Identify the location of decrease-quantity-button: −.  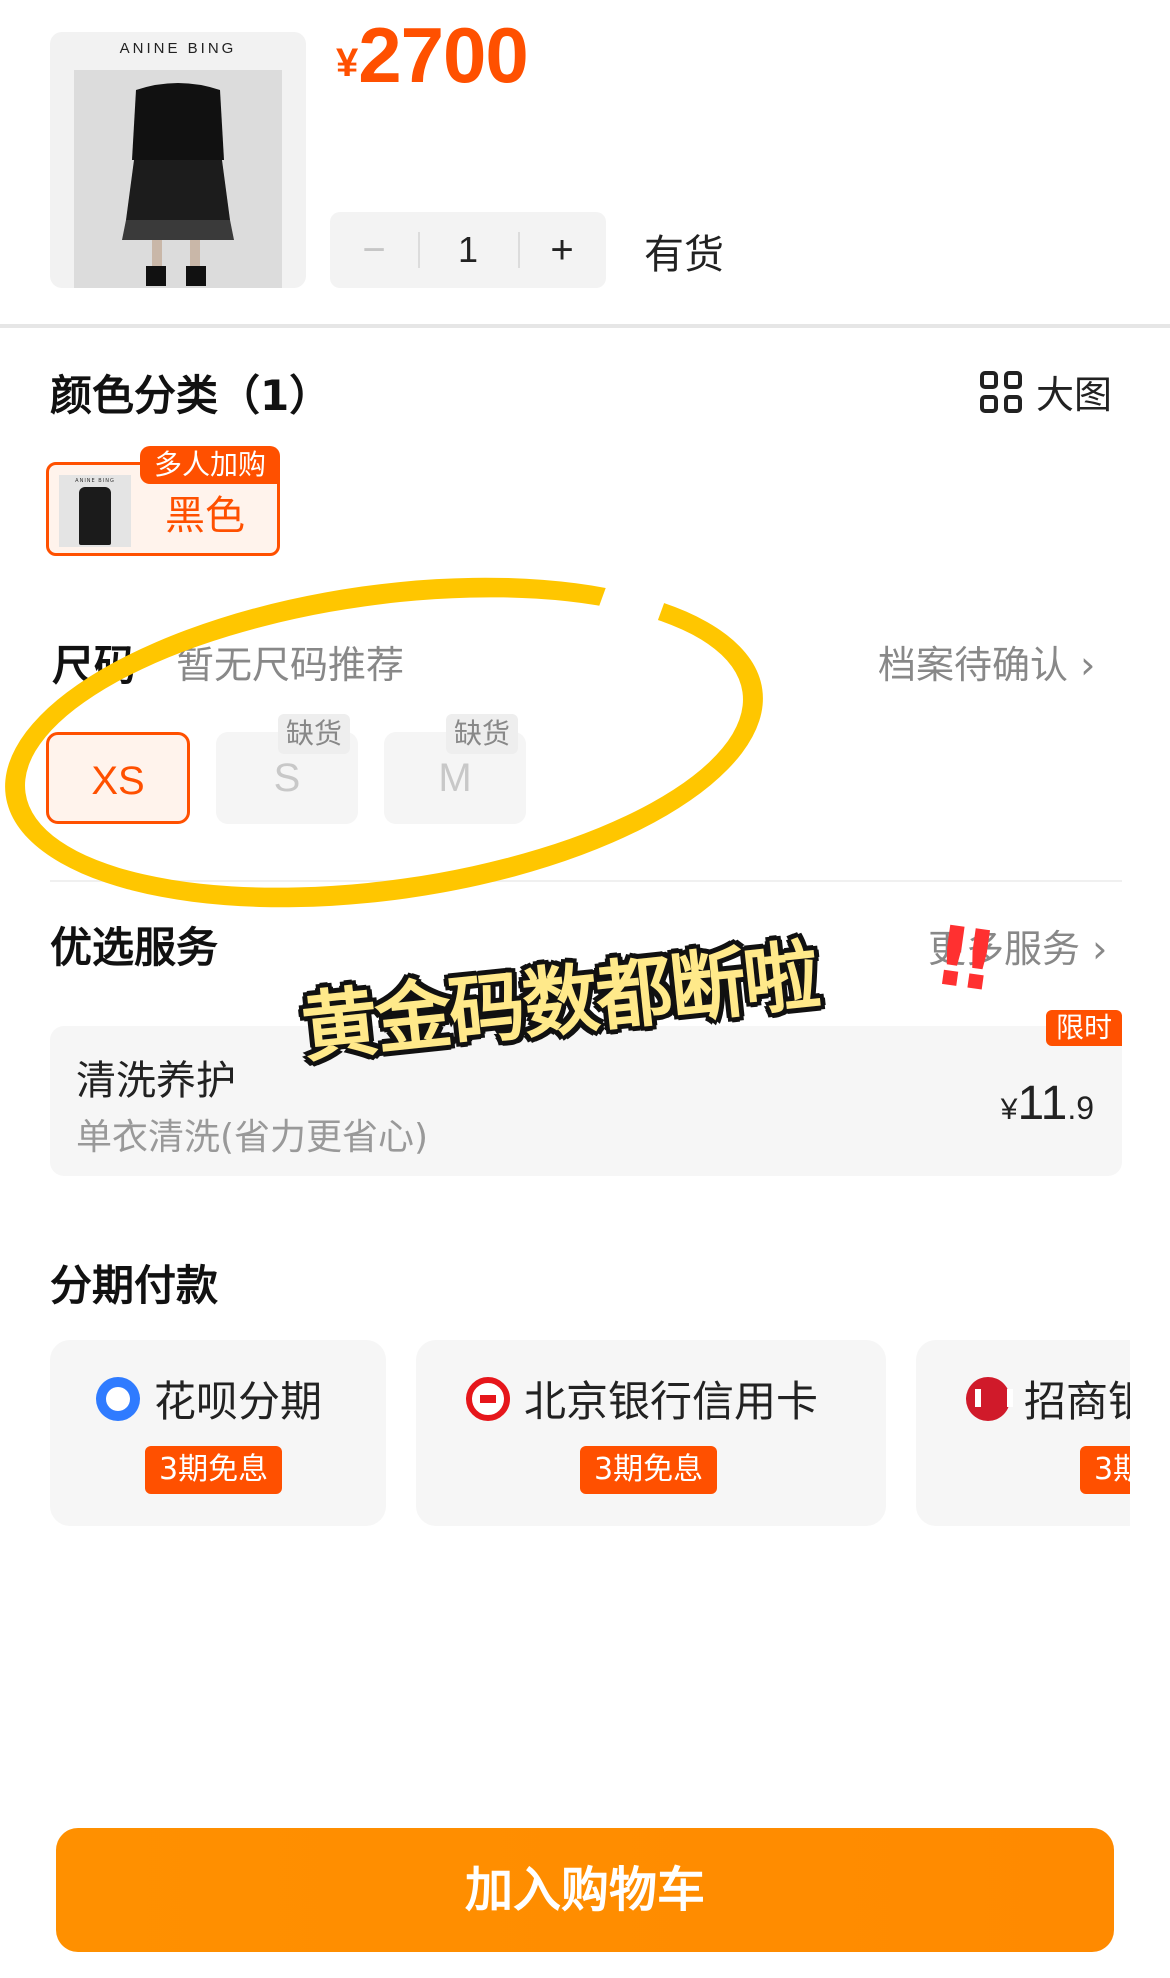
(374, 250).